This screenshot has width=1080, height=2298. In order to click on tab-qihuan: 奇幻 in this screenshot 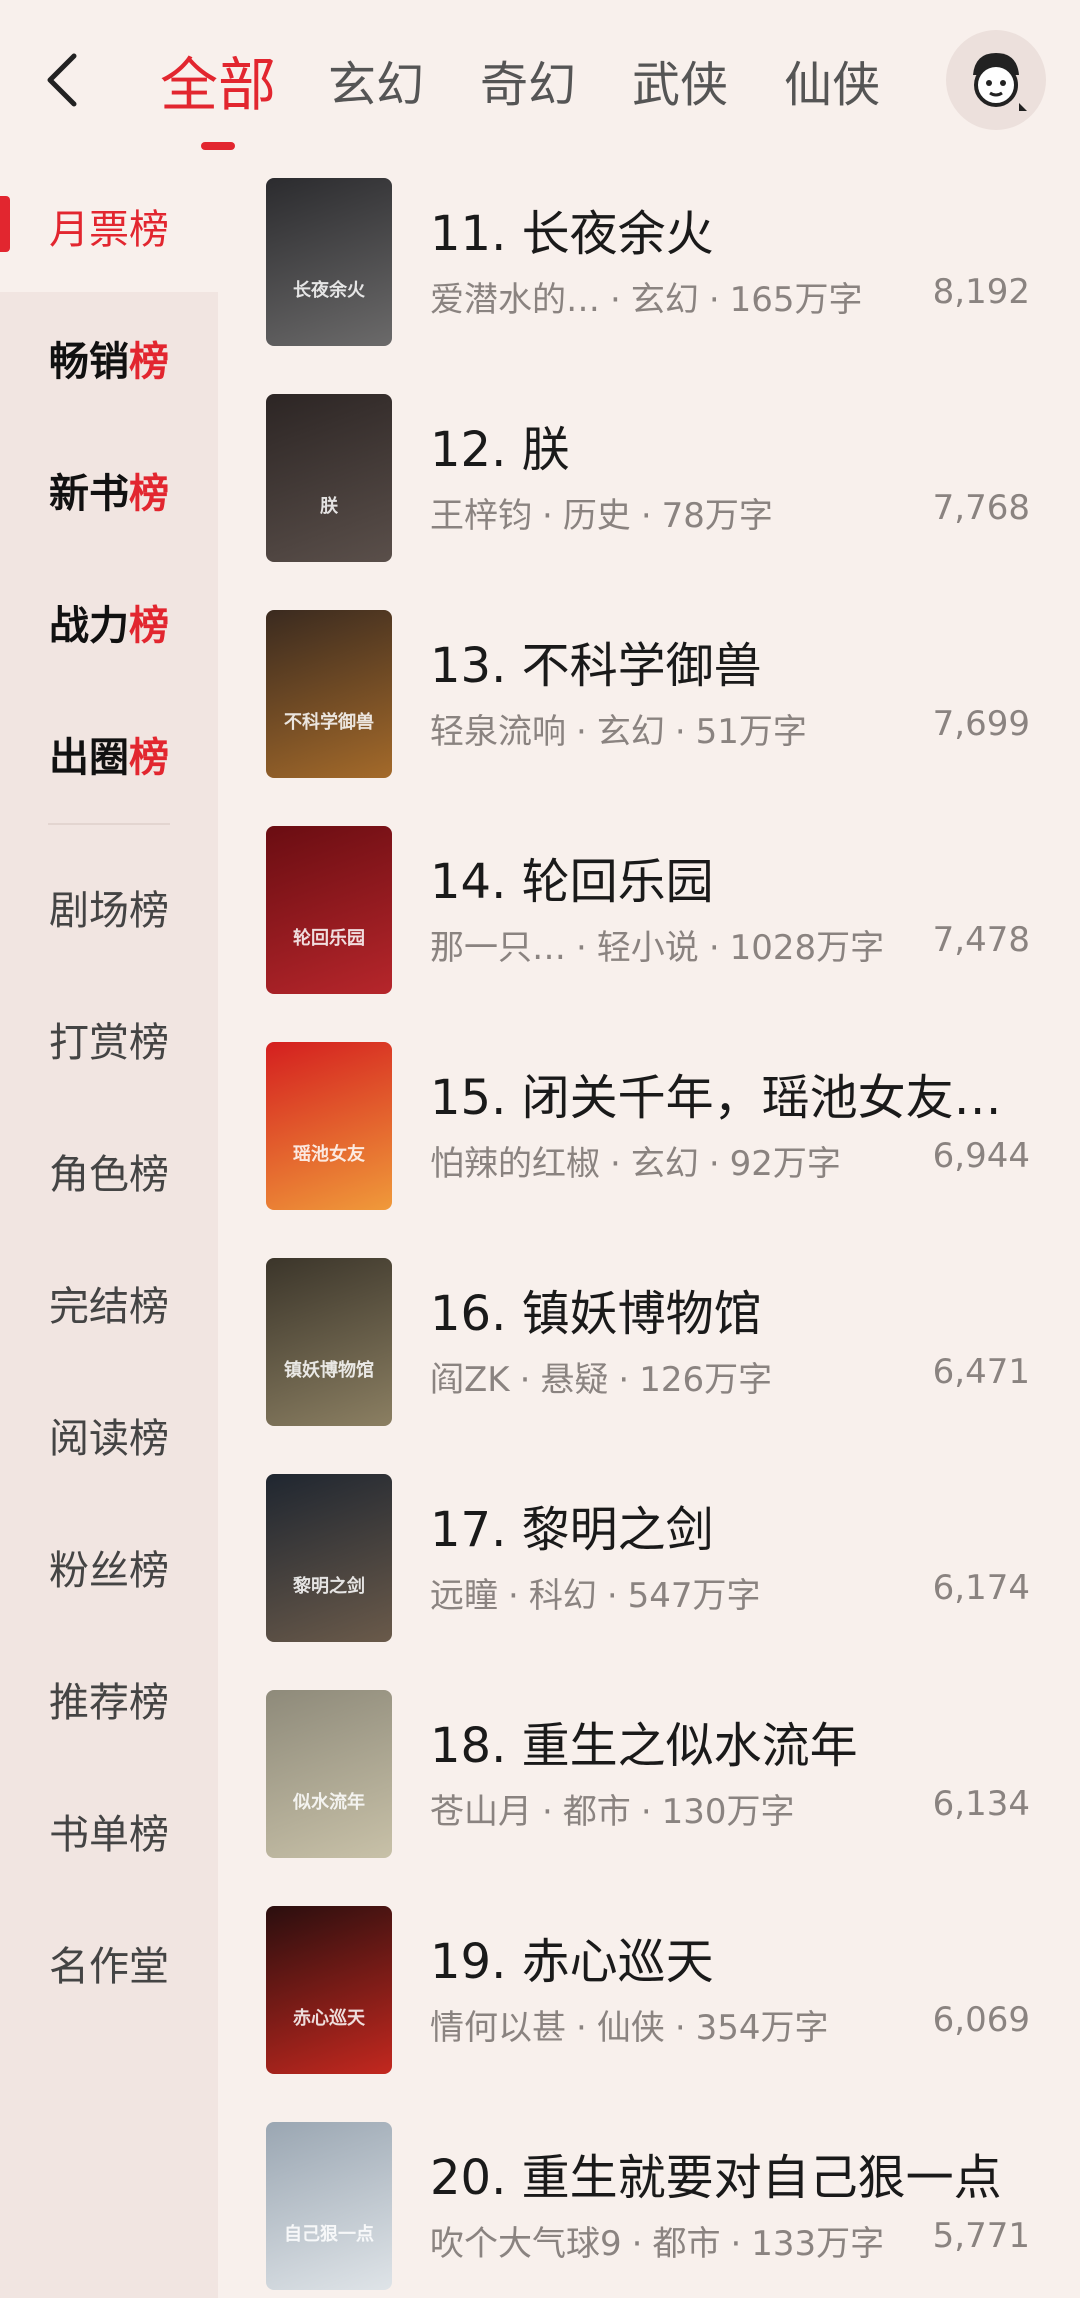, I will do `click(528, 80)`.